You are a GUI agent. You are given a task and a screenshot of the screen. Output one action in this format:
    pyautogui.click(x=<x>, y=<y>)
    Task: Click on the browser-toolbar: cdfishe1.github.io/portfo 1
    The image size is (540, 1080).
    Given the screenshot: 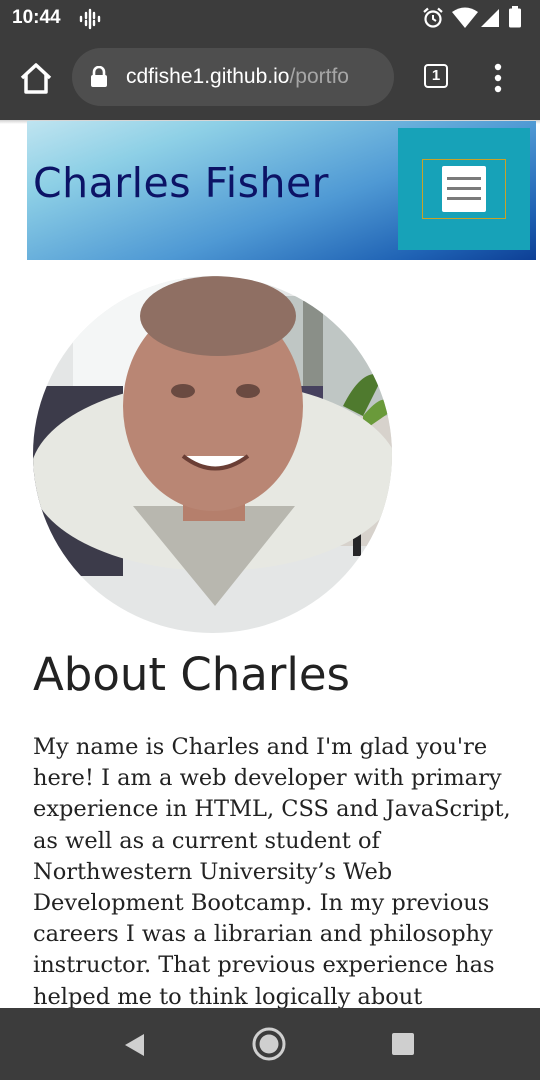 What is the action you would take?
    pyautogui.click(x=270, y=78)
    